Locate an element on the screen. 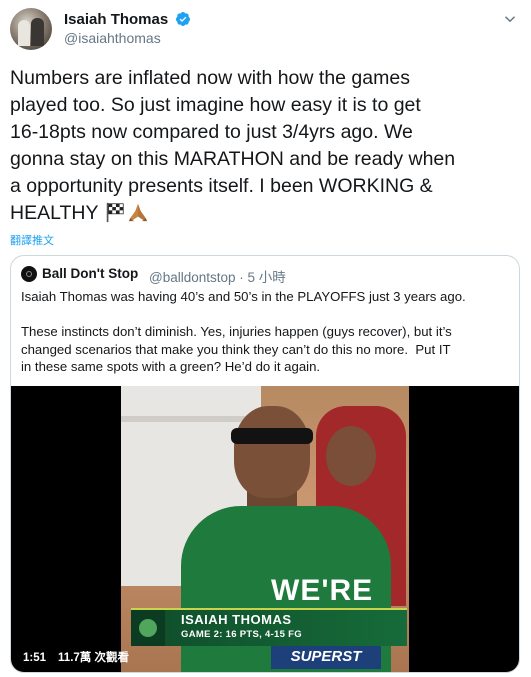 This screenshot has height=677, width=531. video-duration: 1:51 is located at coordinates (35, 658).